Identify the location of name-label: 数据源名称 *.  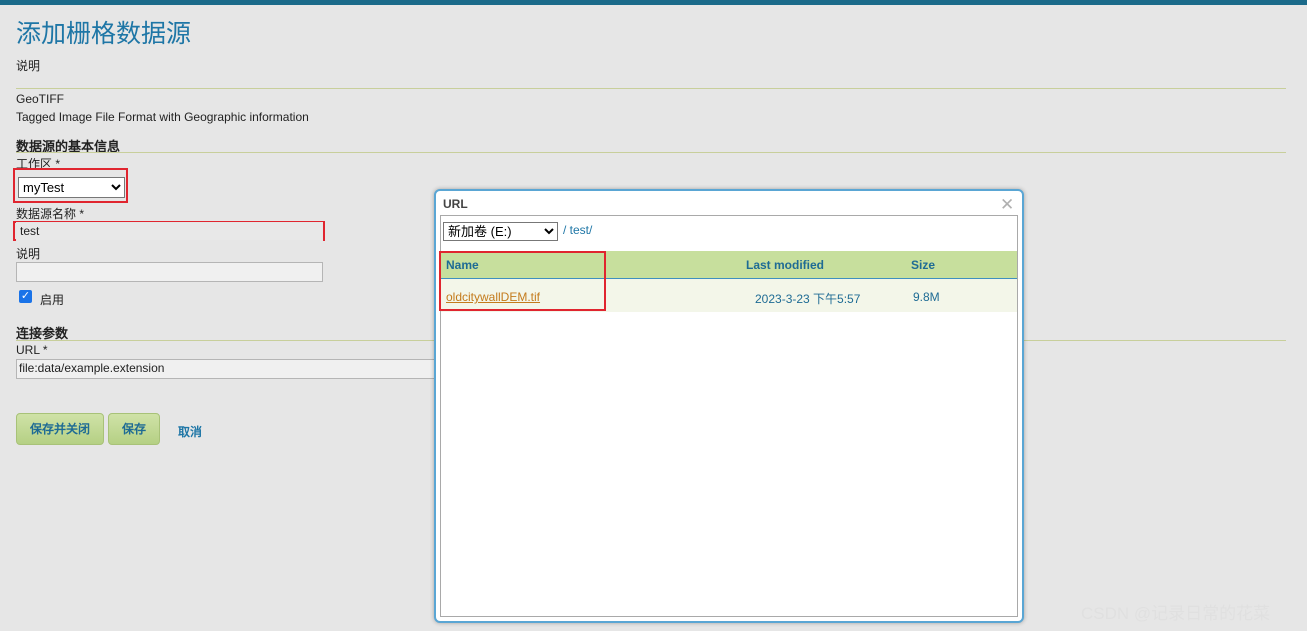
(50, 214).